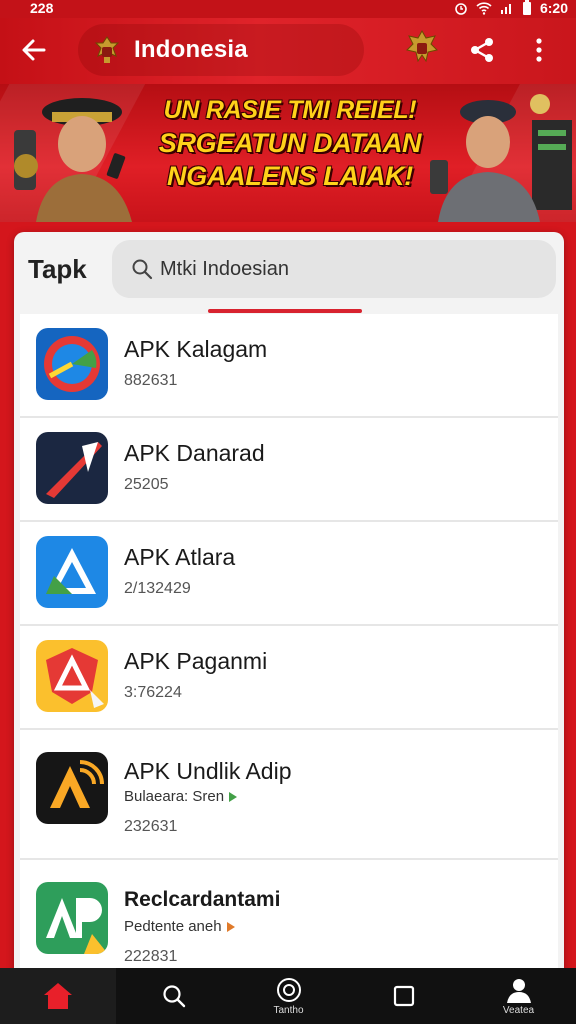 The image size is (576, 1024). I want to click on app-bar: Indonesia, so click(288, 51).